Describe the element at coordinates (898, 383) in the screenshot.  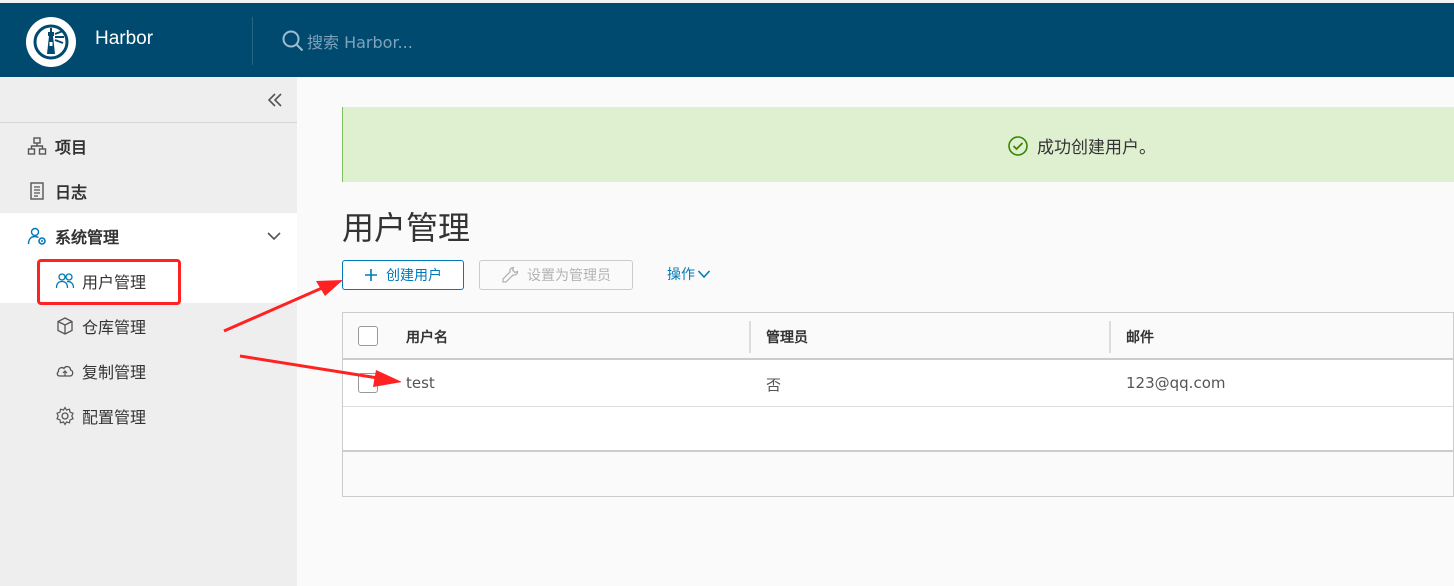
I see `table-row: test 否 123@qq.com` at that location.